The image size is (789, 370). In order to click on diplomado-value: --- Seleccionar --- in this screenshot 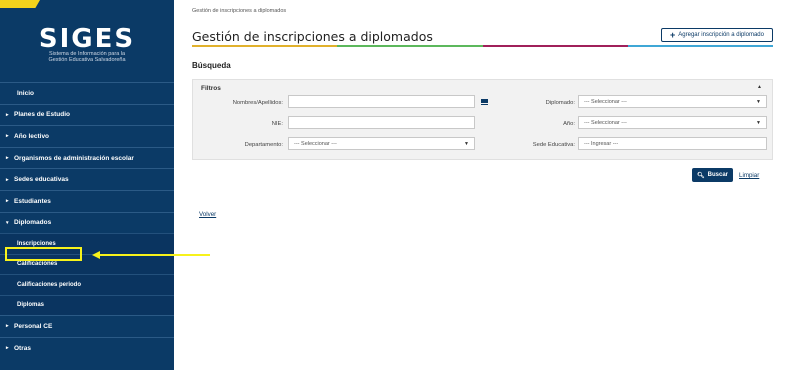, I will do `click(605, 101)`.